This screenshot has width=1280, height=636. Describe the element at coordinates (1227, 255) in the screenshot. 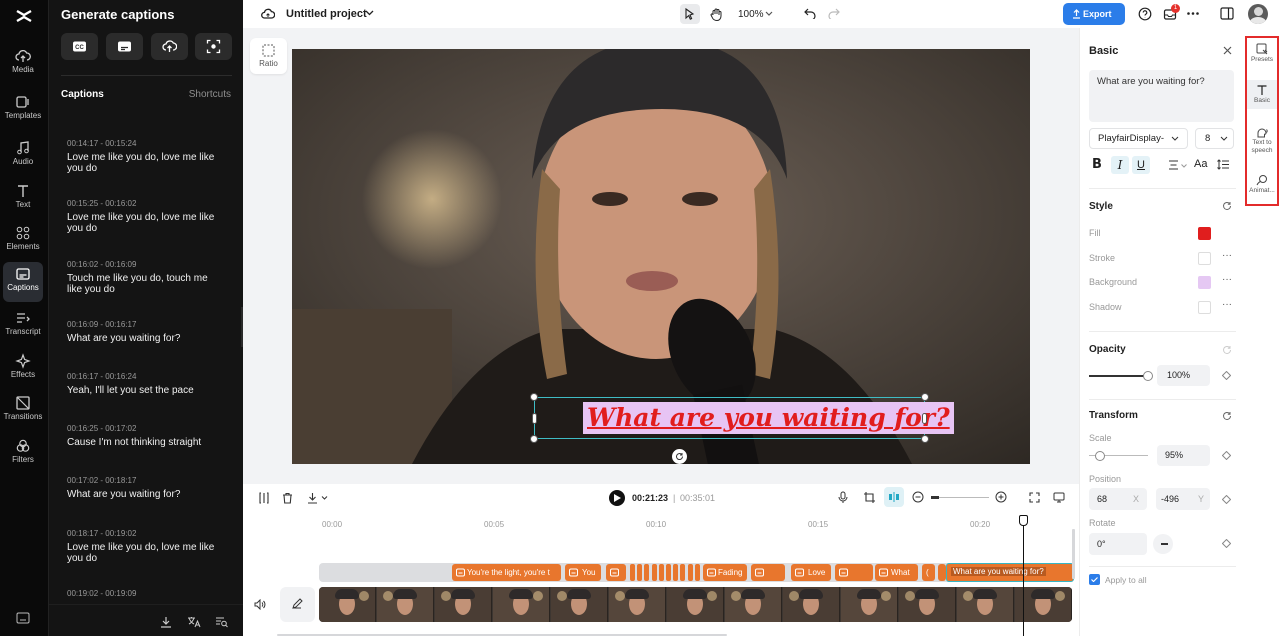

I see `stroke-more-icon: ···` at that location.